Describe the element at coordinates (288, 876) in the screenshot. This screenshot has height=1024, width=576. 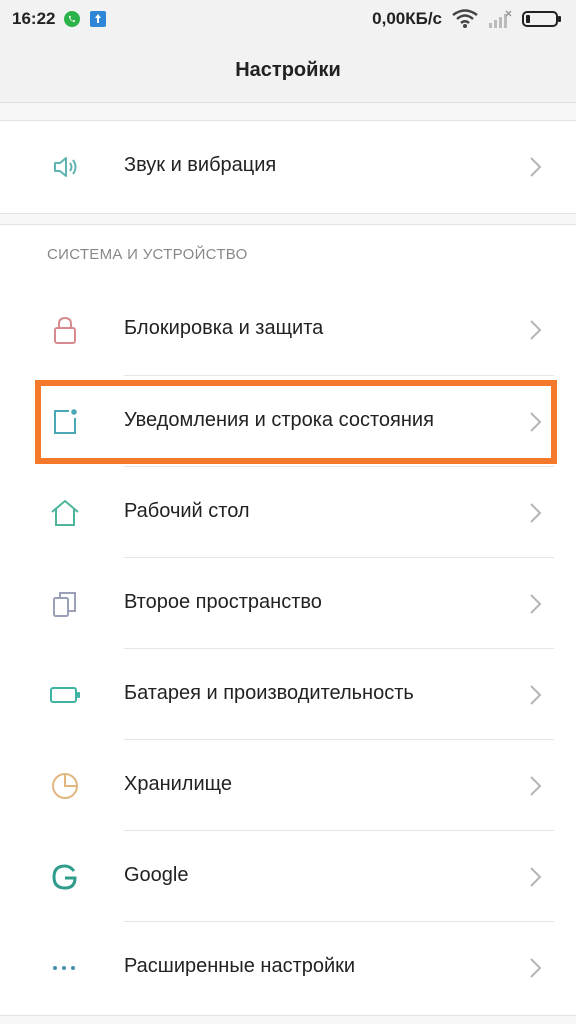
I see `settings-item-google: Google` at that location.